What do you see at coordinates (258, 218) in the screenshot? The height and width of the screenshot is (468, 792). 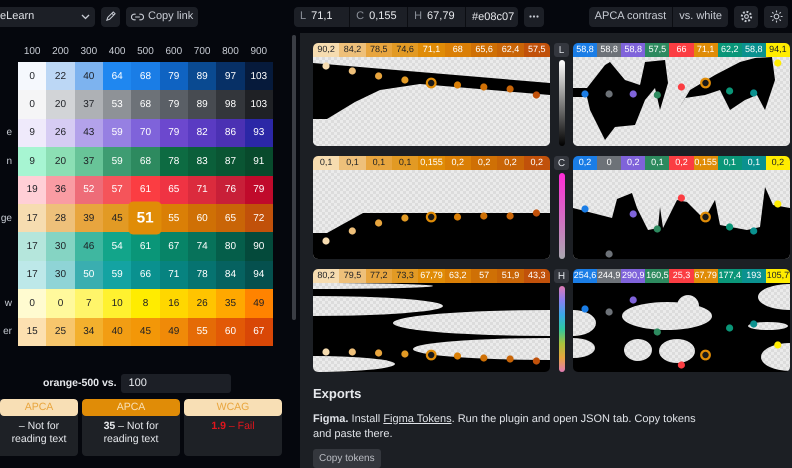 I see `color-swatch: 72` at bounding box center [258, 218].